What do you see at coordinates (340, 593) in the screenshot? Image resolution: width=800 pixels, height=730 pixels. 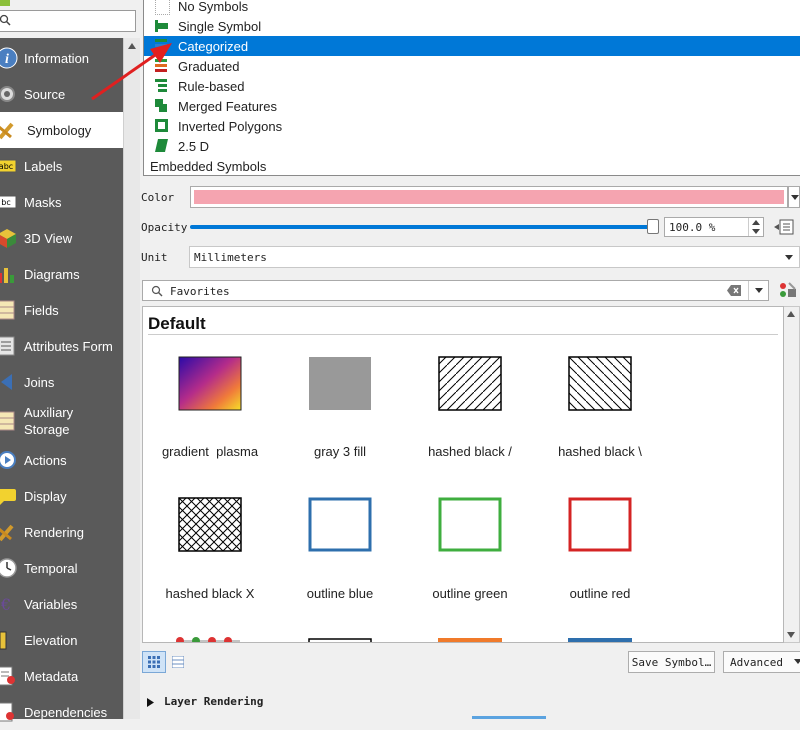 I see `symbol-label: outline blue` at bounding box center [340, 593].